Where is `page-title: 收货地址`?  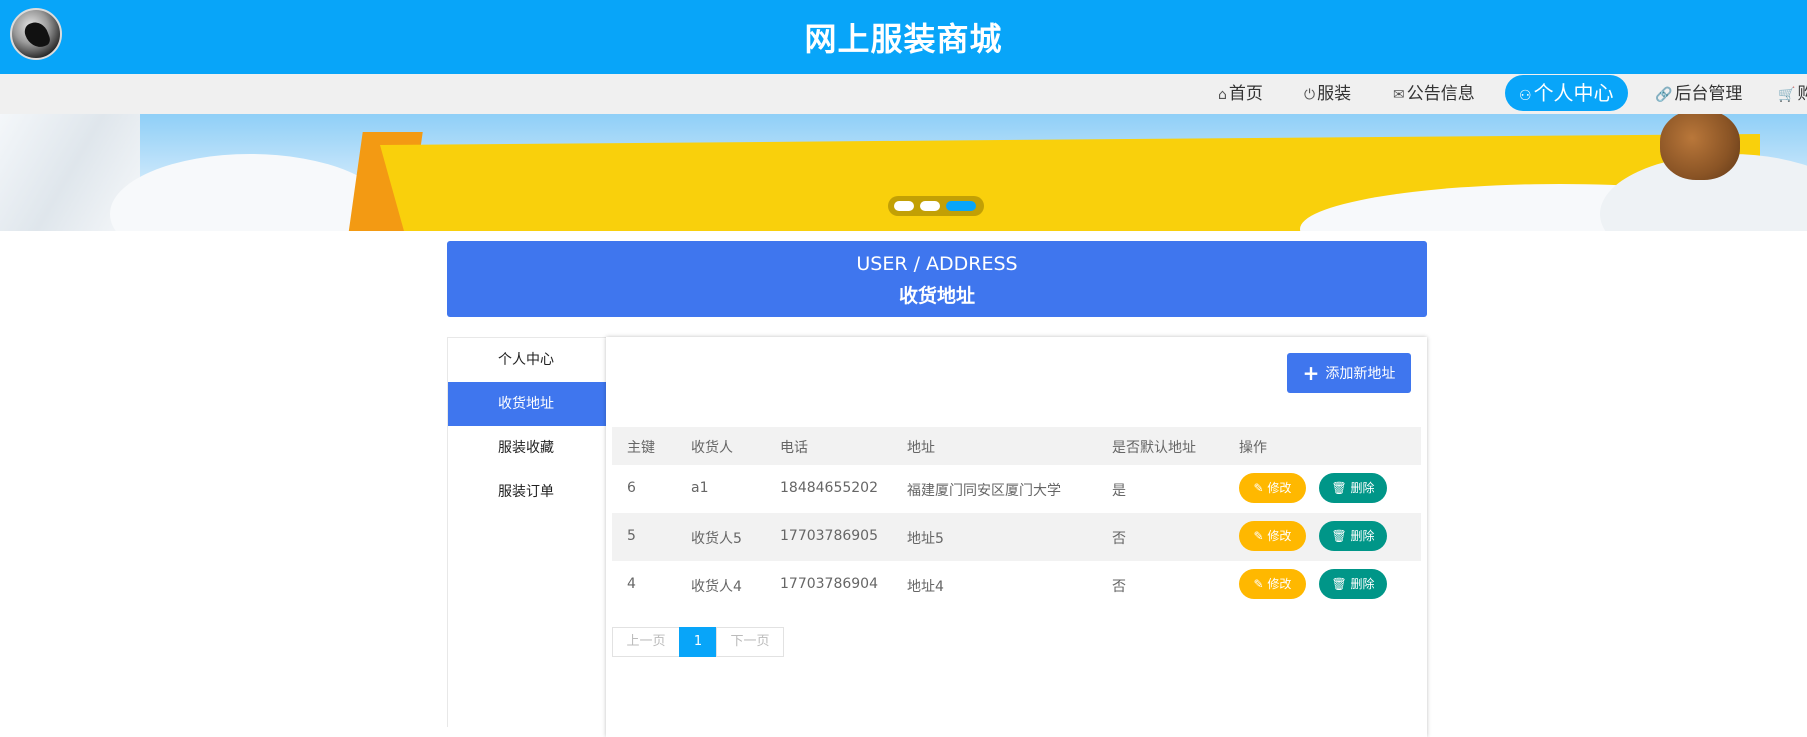
page-title: 收货地址 is located at coordinates (936, 296).